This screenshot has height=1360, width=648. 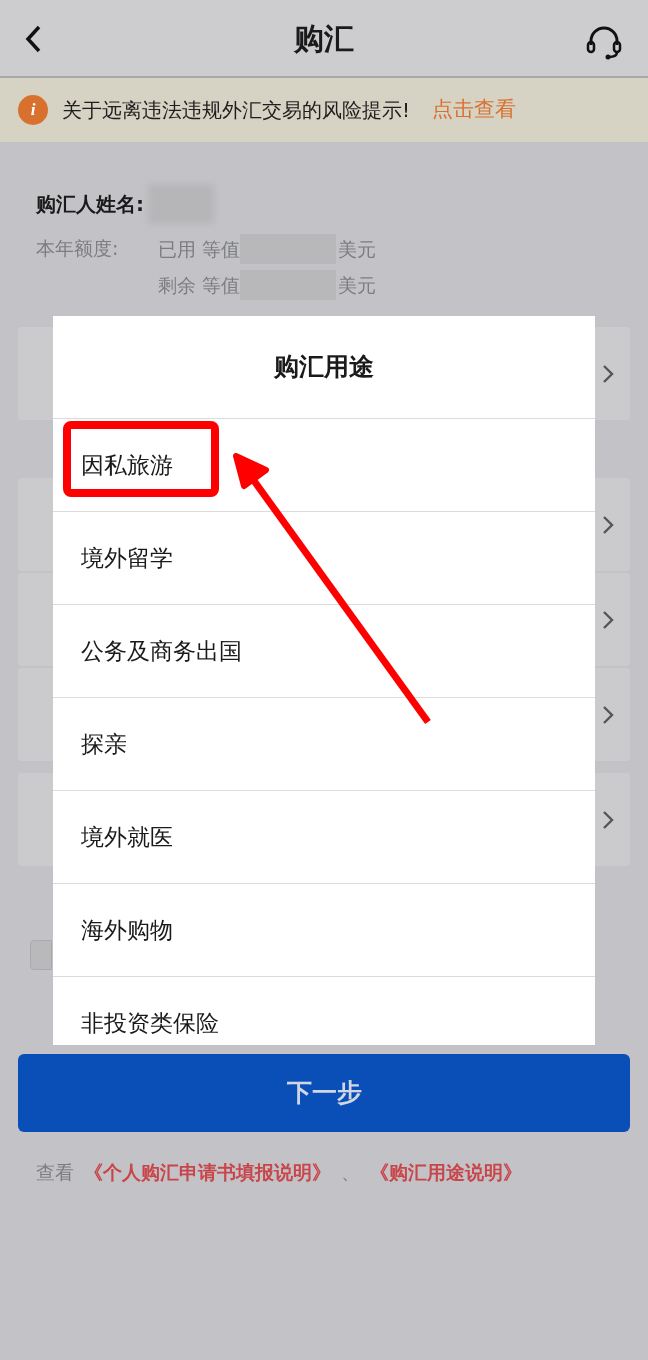 I want to click on quota-prefix: 已用 等值, so click(x=199, y=249).